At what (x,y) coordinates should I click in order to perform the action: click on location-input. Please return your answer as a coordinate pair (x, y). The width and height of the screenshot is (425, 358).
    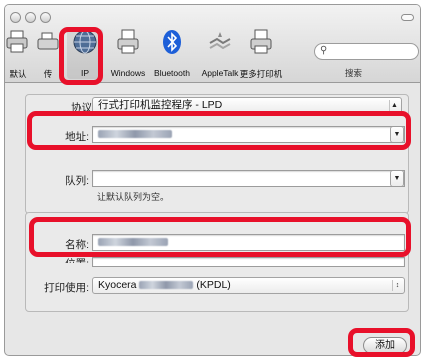
    Looking at the image, I should click on (248, 262).